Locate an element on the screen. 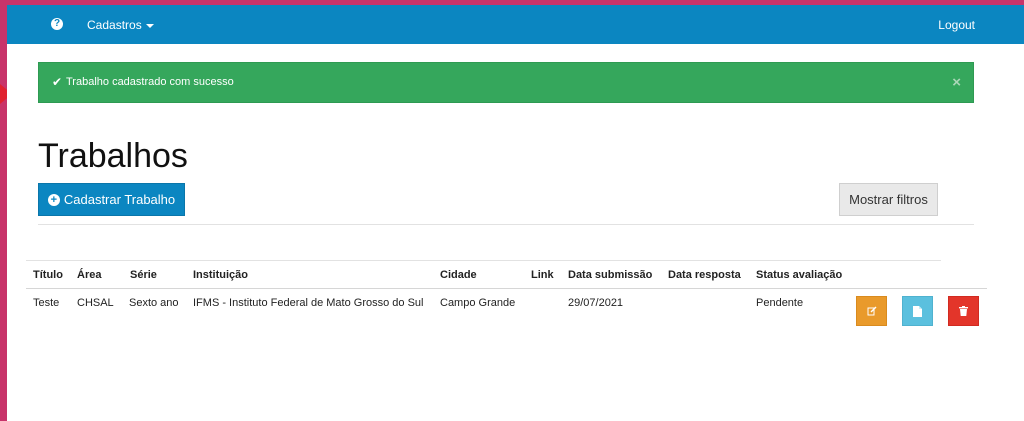 This screenshot has height=421, width=1024. edit-button is located at coordinates (871, 311).